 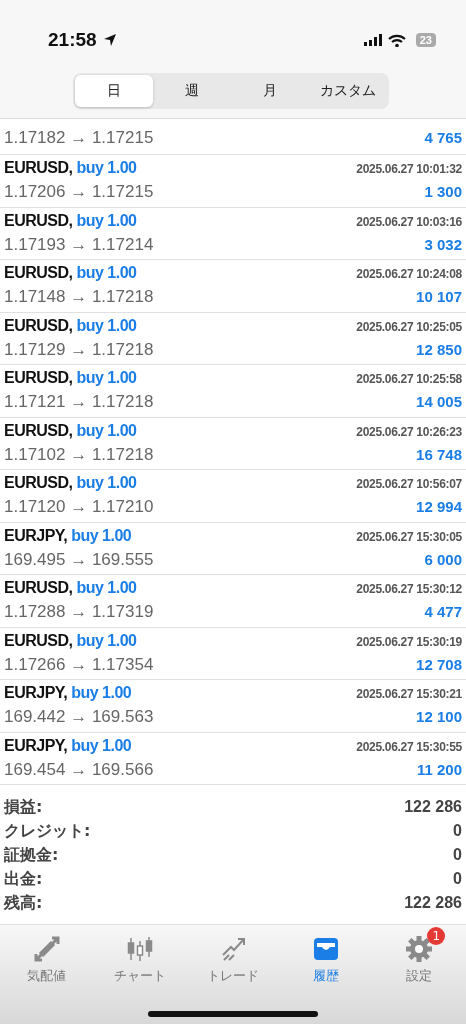 What do you see at coordinates (409, 484) in the screenshot?
I see `deal-time: 2025.06.27 10:56:07` at bounding box center [409, 484].